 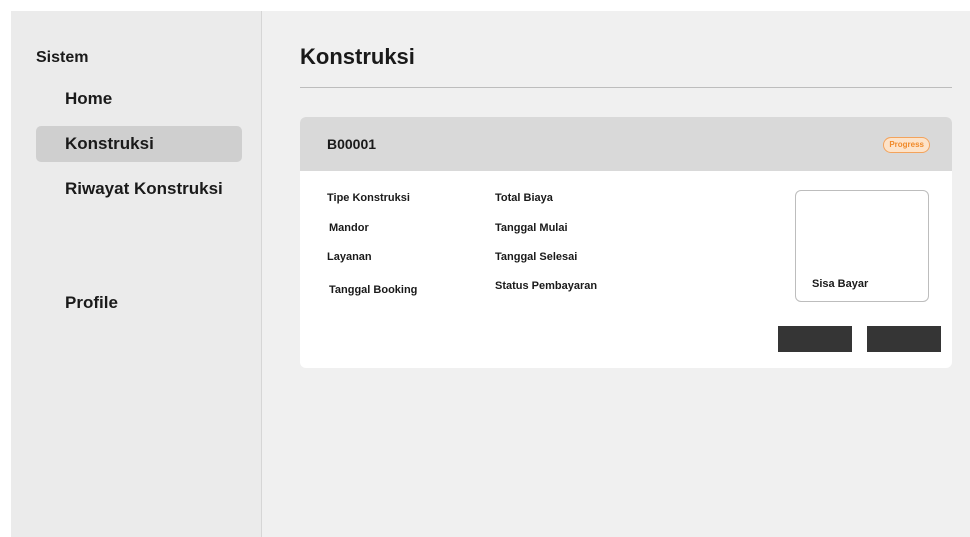 What do you see at coordinates (349, 228) in the screenshot?
I see `mandor-label: Mandor` at bounding box center [349, 228].